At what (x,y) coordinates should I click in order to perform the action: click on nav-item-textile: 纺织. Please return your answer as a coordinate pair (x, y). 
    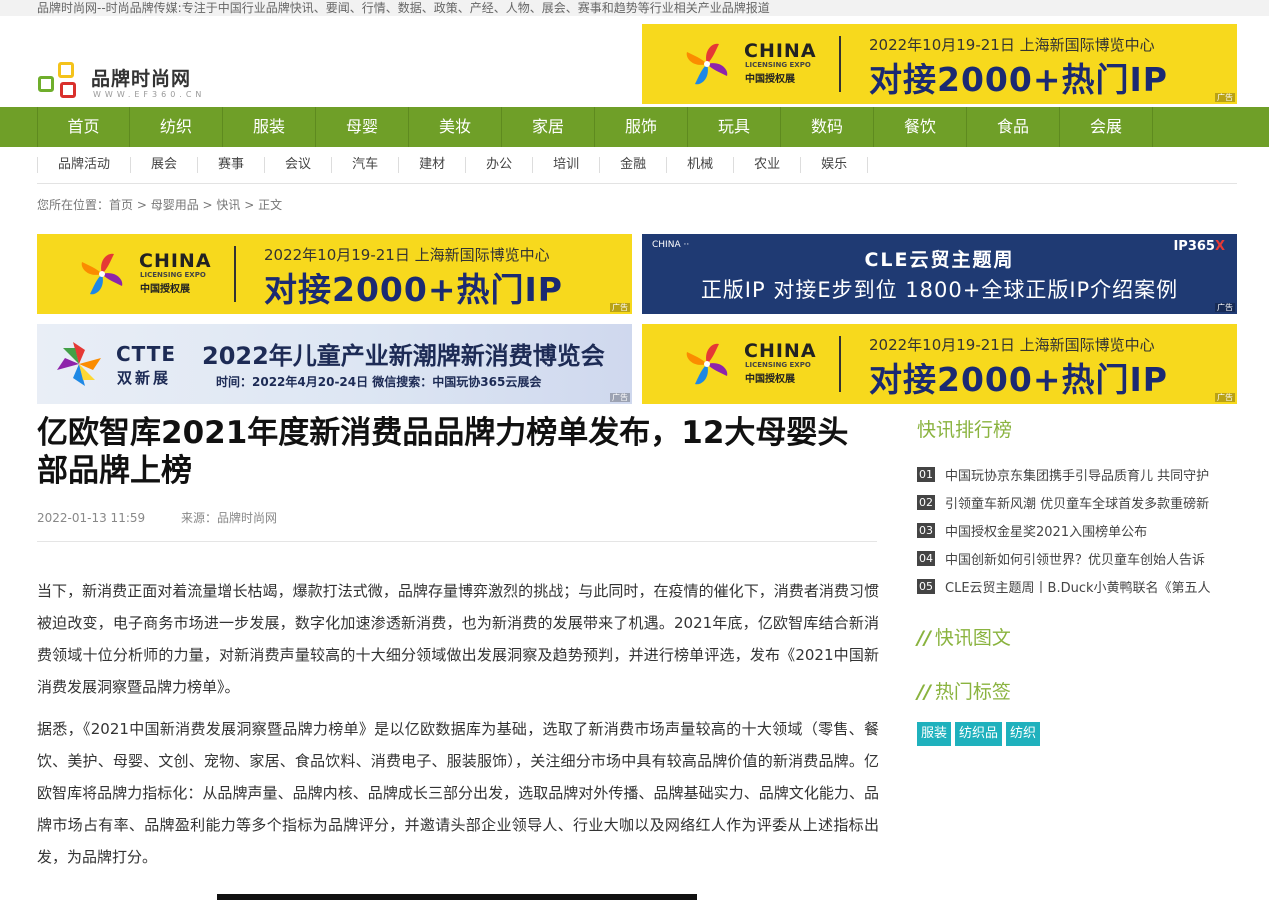
    Looking at the image, I should click on (176, 127).